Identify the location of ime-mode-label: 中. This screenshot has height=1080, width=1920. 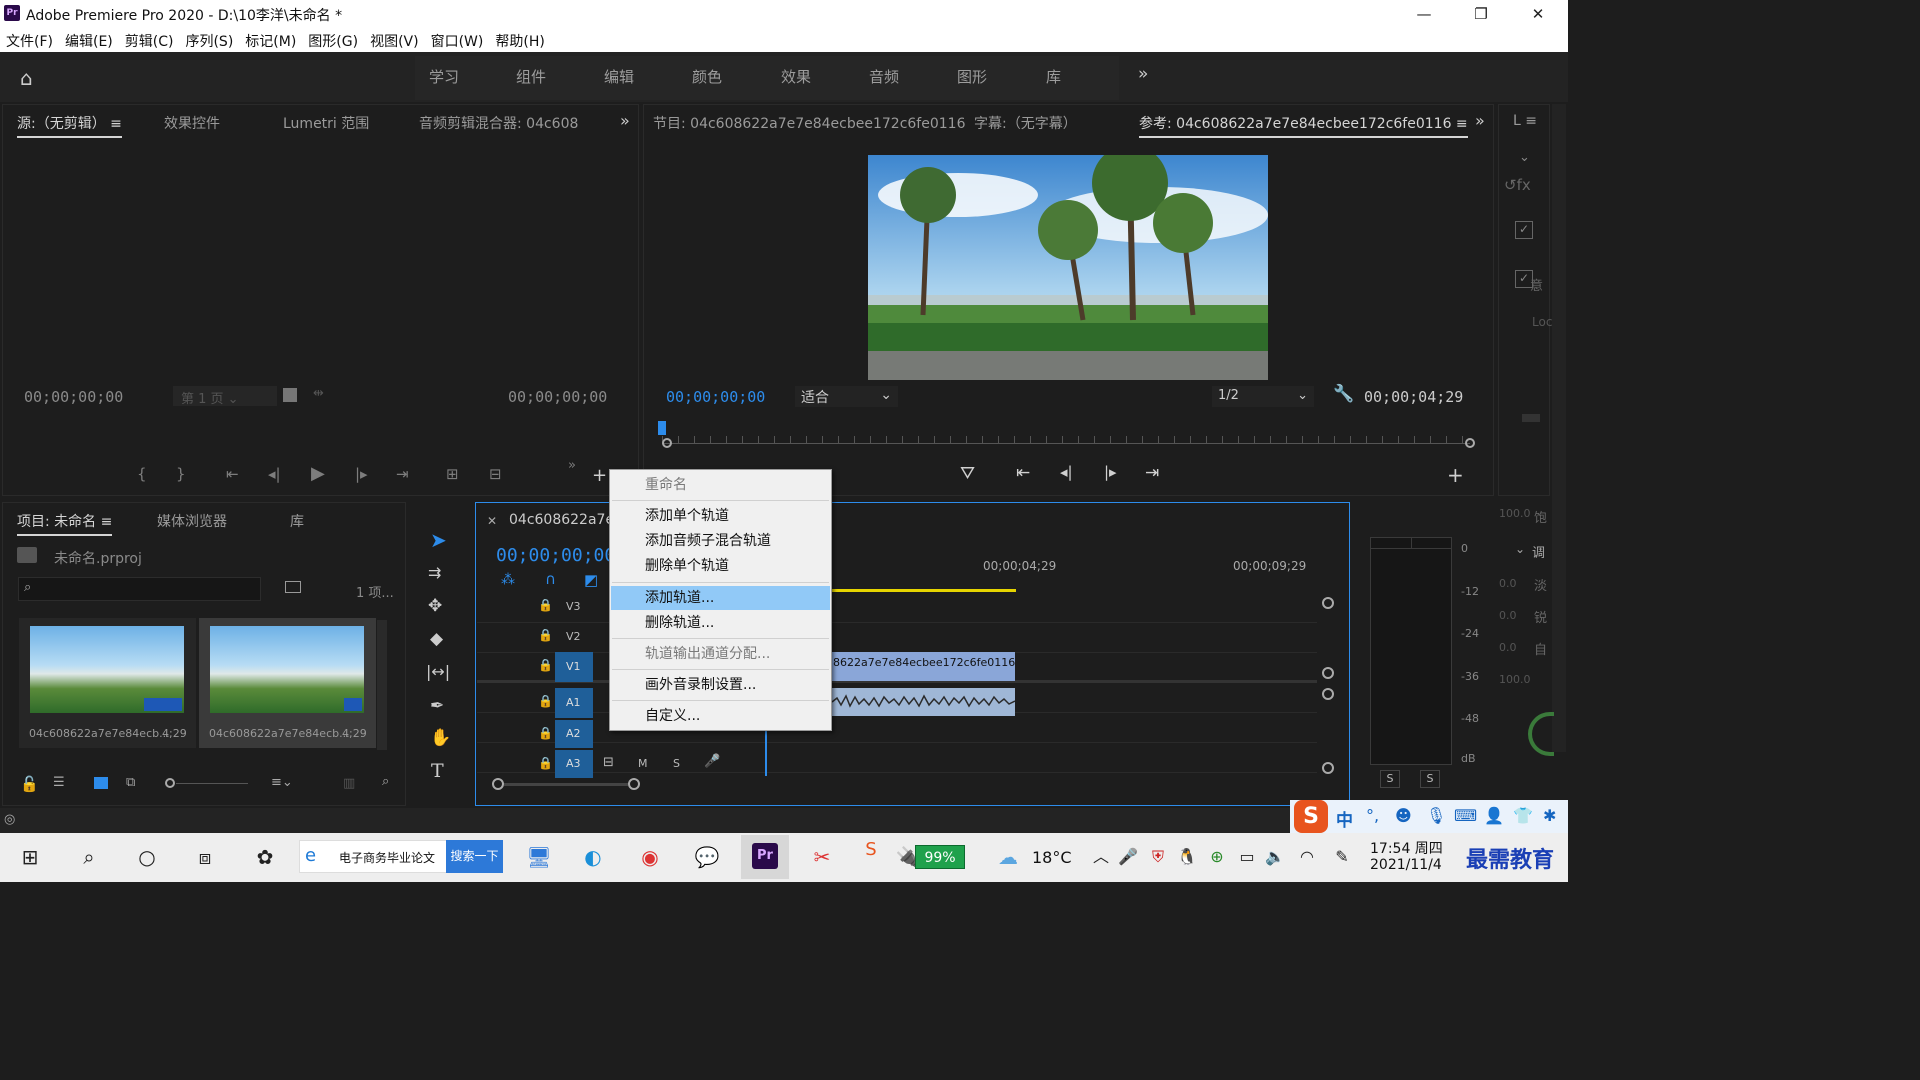
(1344, 818).